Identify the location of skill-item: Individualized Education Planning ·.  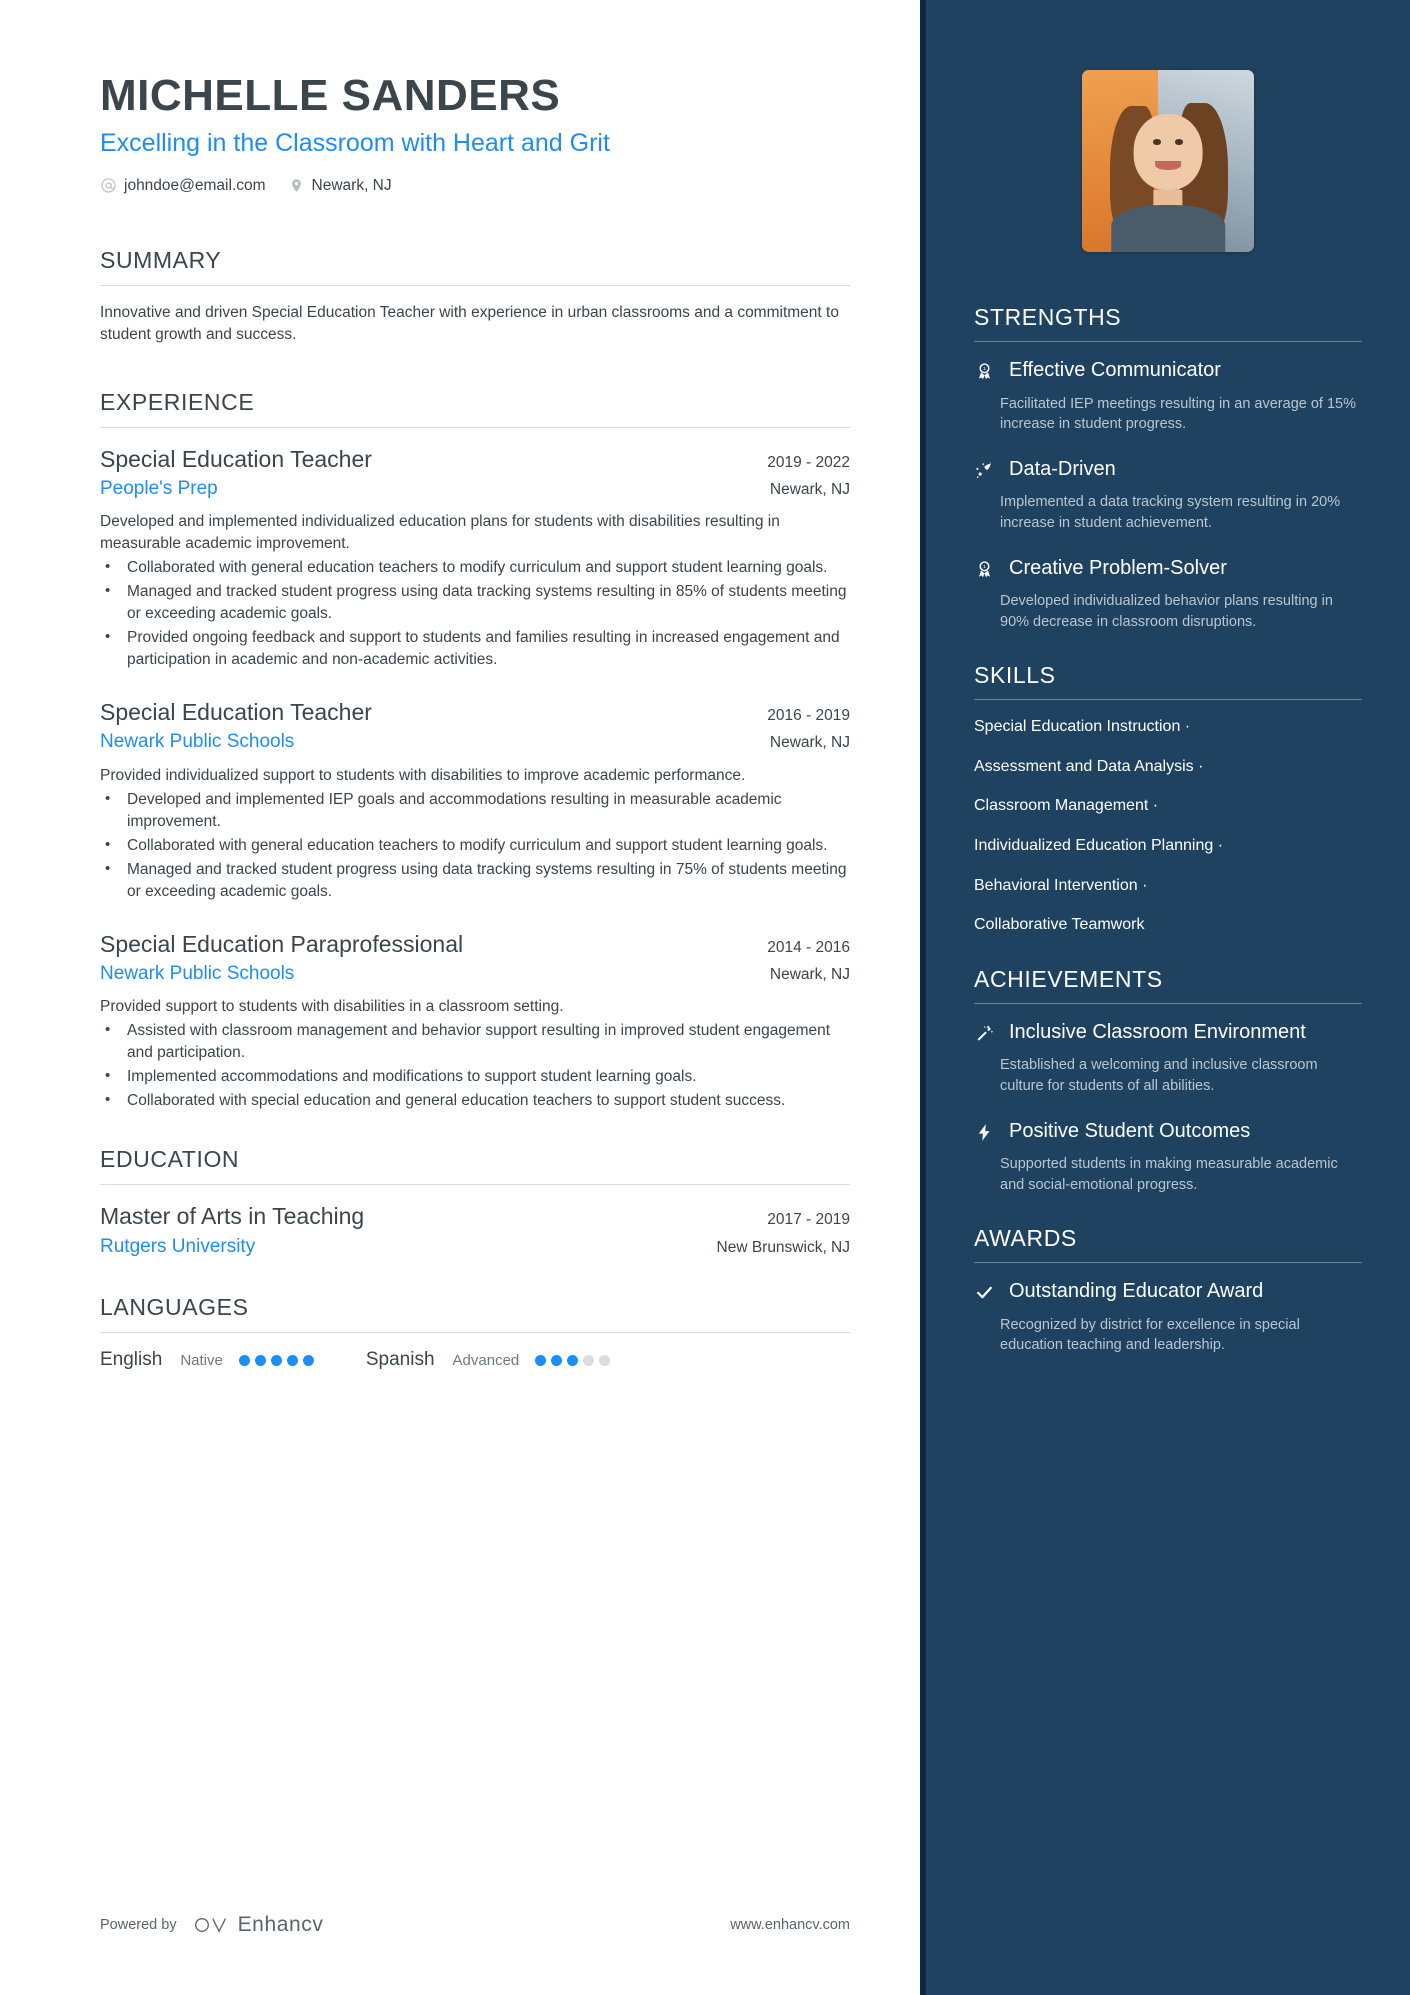
(1168, 846).